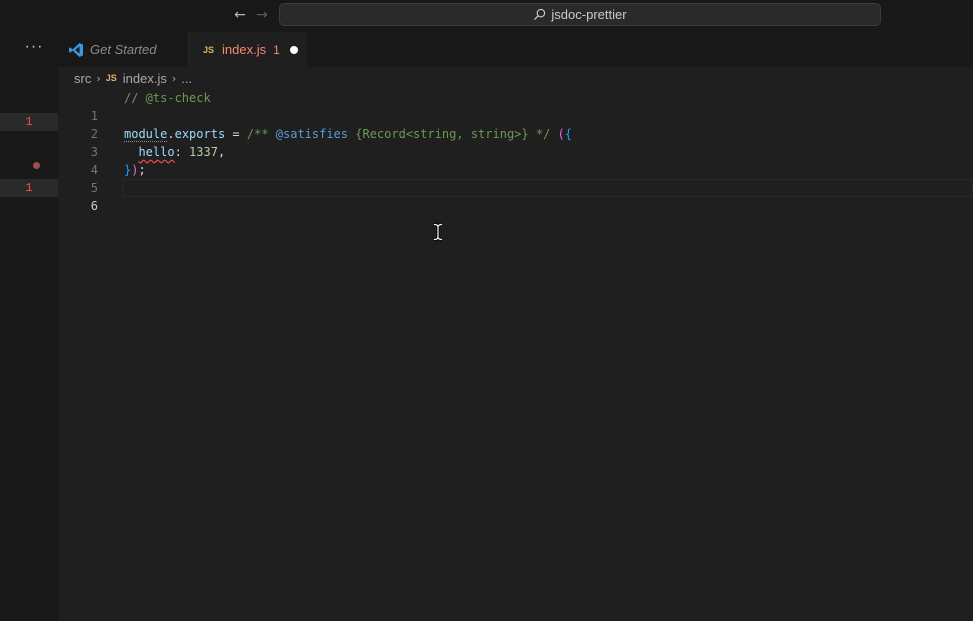 This screenshot has height=621, width=973. Describe the element at coordinates (515, 106) in the screenshot. I see `code-line: 1 // @ts-check` at that location.